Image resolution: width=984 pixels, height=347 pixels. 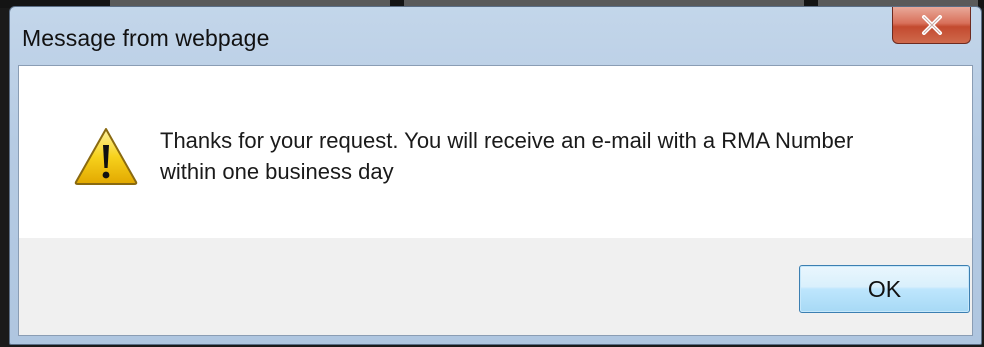 I want to click on close-icon, so click(x=932, y=25).